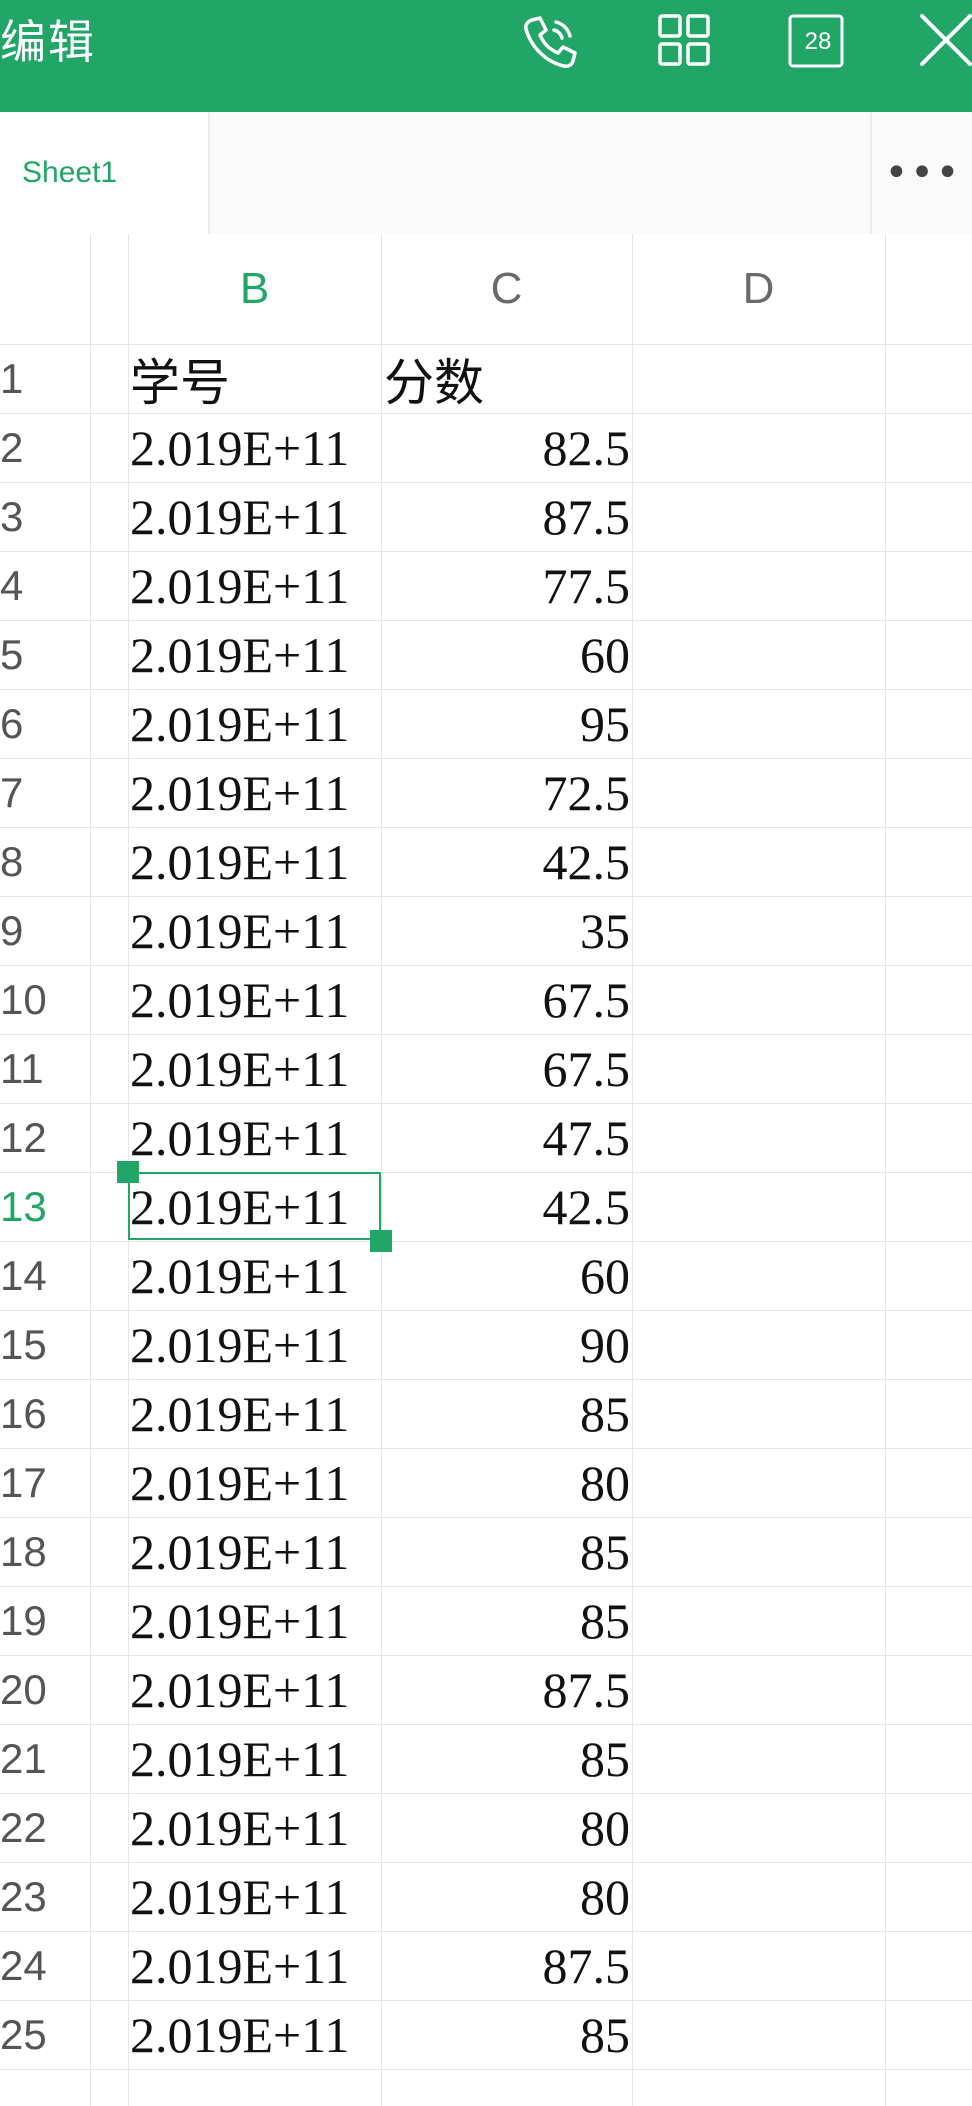 Image resolution: width=972 pixels, height=2106 pixels. Describe the element at coordinates (30, 861) in the screenshot. I see `row-number: 8` at that location.